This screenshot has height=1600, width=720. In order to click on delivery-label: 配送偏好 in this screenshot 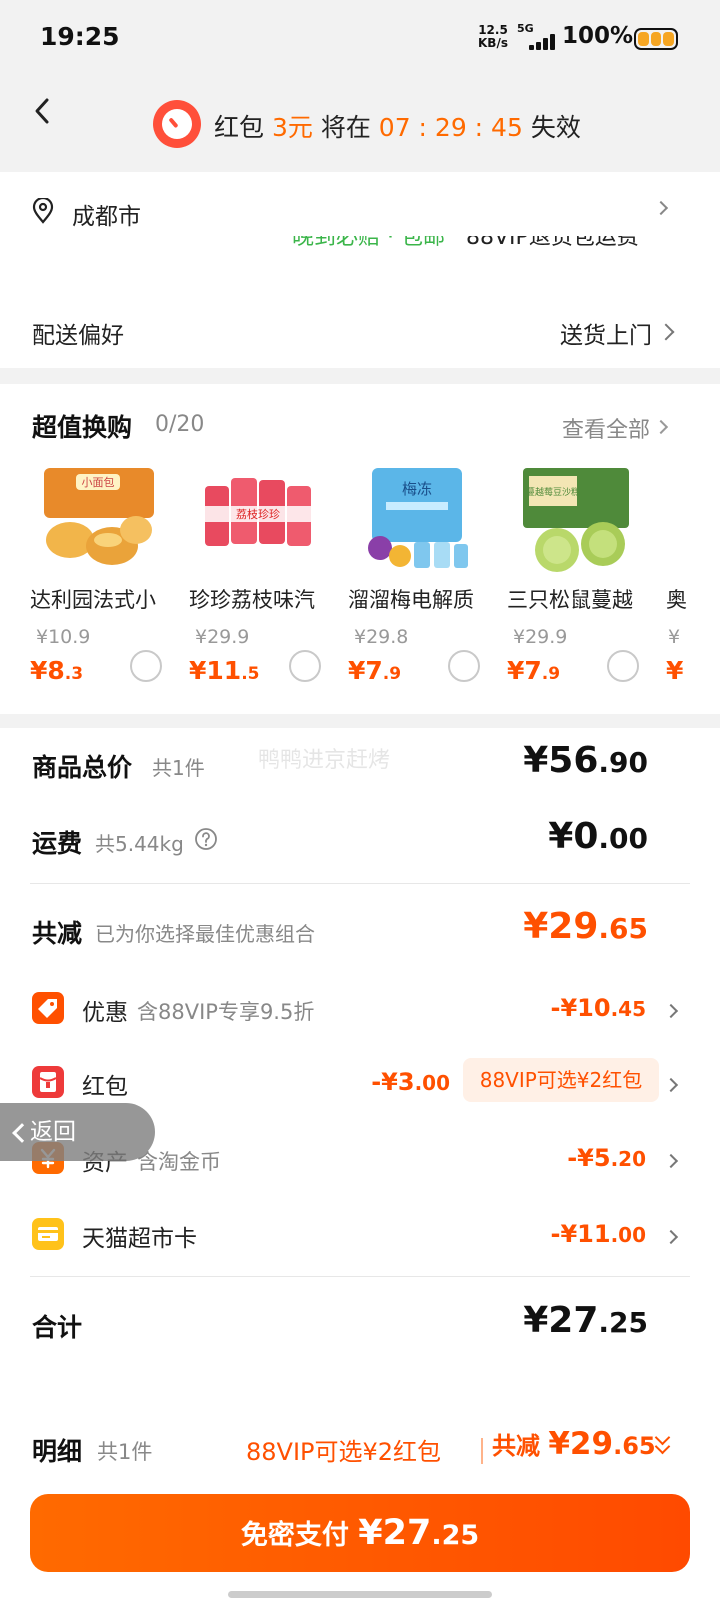, I will do `click(78, 336)`.